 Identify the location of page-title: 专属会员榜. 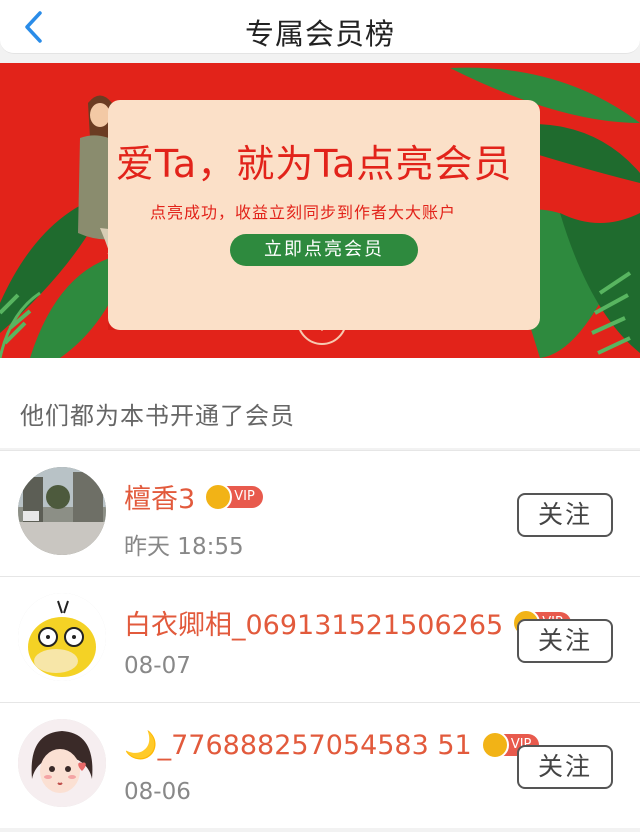
(319, 34).